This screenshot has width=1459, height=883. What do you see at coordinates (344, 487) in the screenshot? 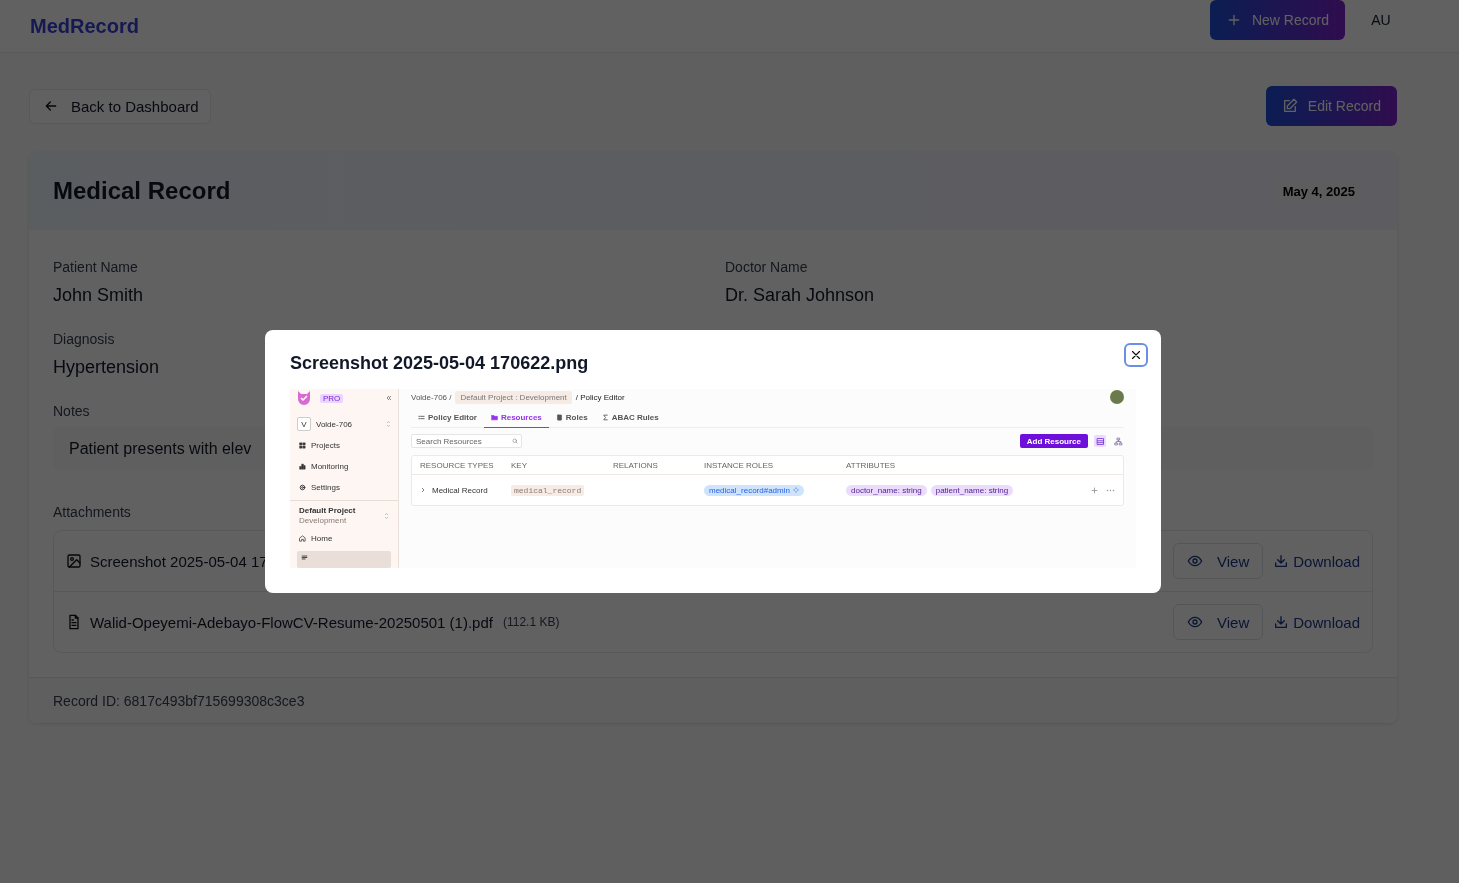
I see `sidebar-item: Settings` at bounding box center [344, 487].